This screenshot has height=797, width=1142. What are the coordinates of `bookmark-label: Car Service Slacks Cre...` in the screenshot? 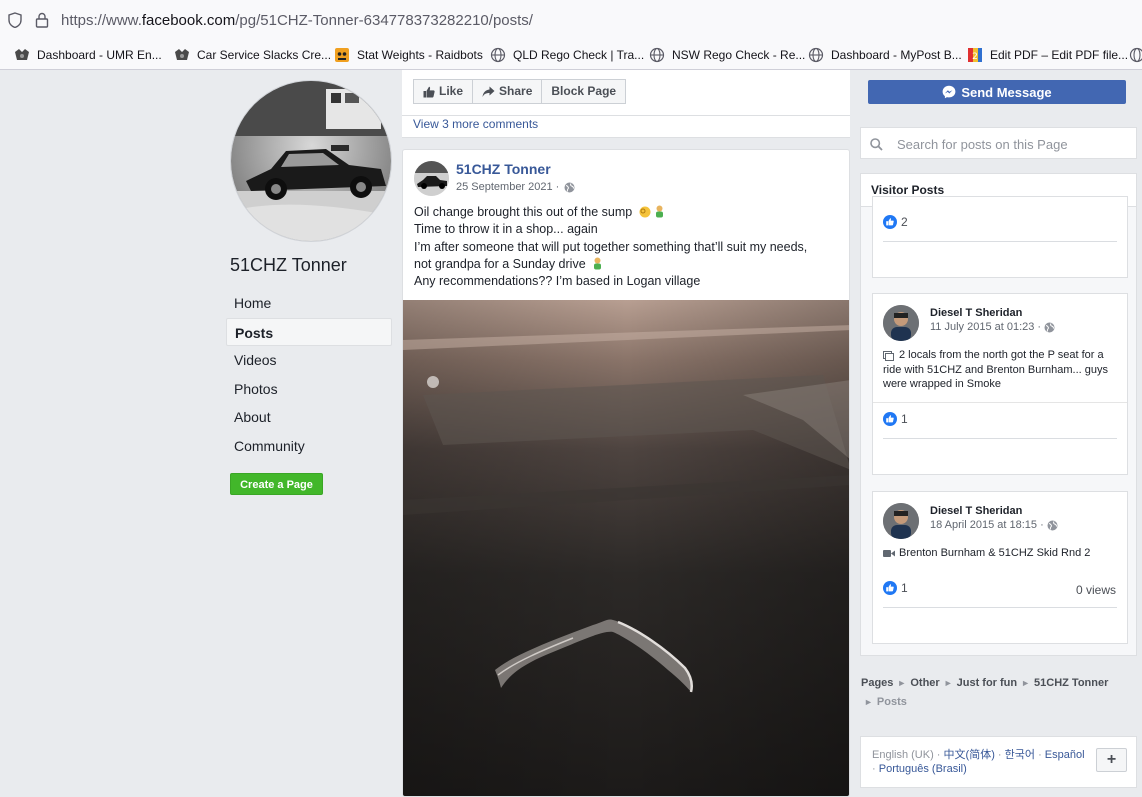 It's located at (264, 55).